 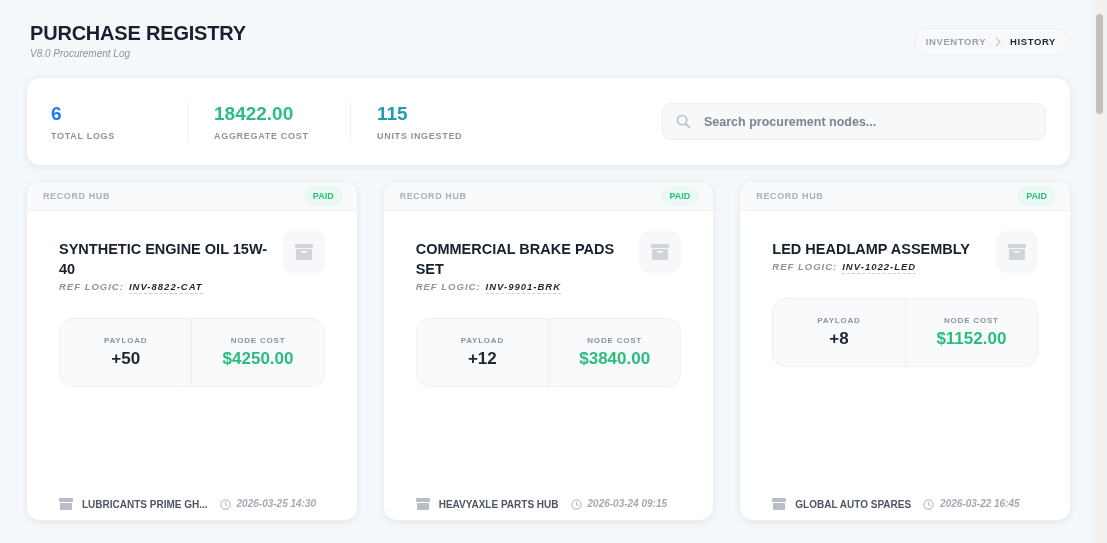 What do you see at coordinates (276, 504) in the screenshot?
I see `record-date: 2026-03-25 14:30` at bounding box center [276, 504].